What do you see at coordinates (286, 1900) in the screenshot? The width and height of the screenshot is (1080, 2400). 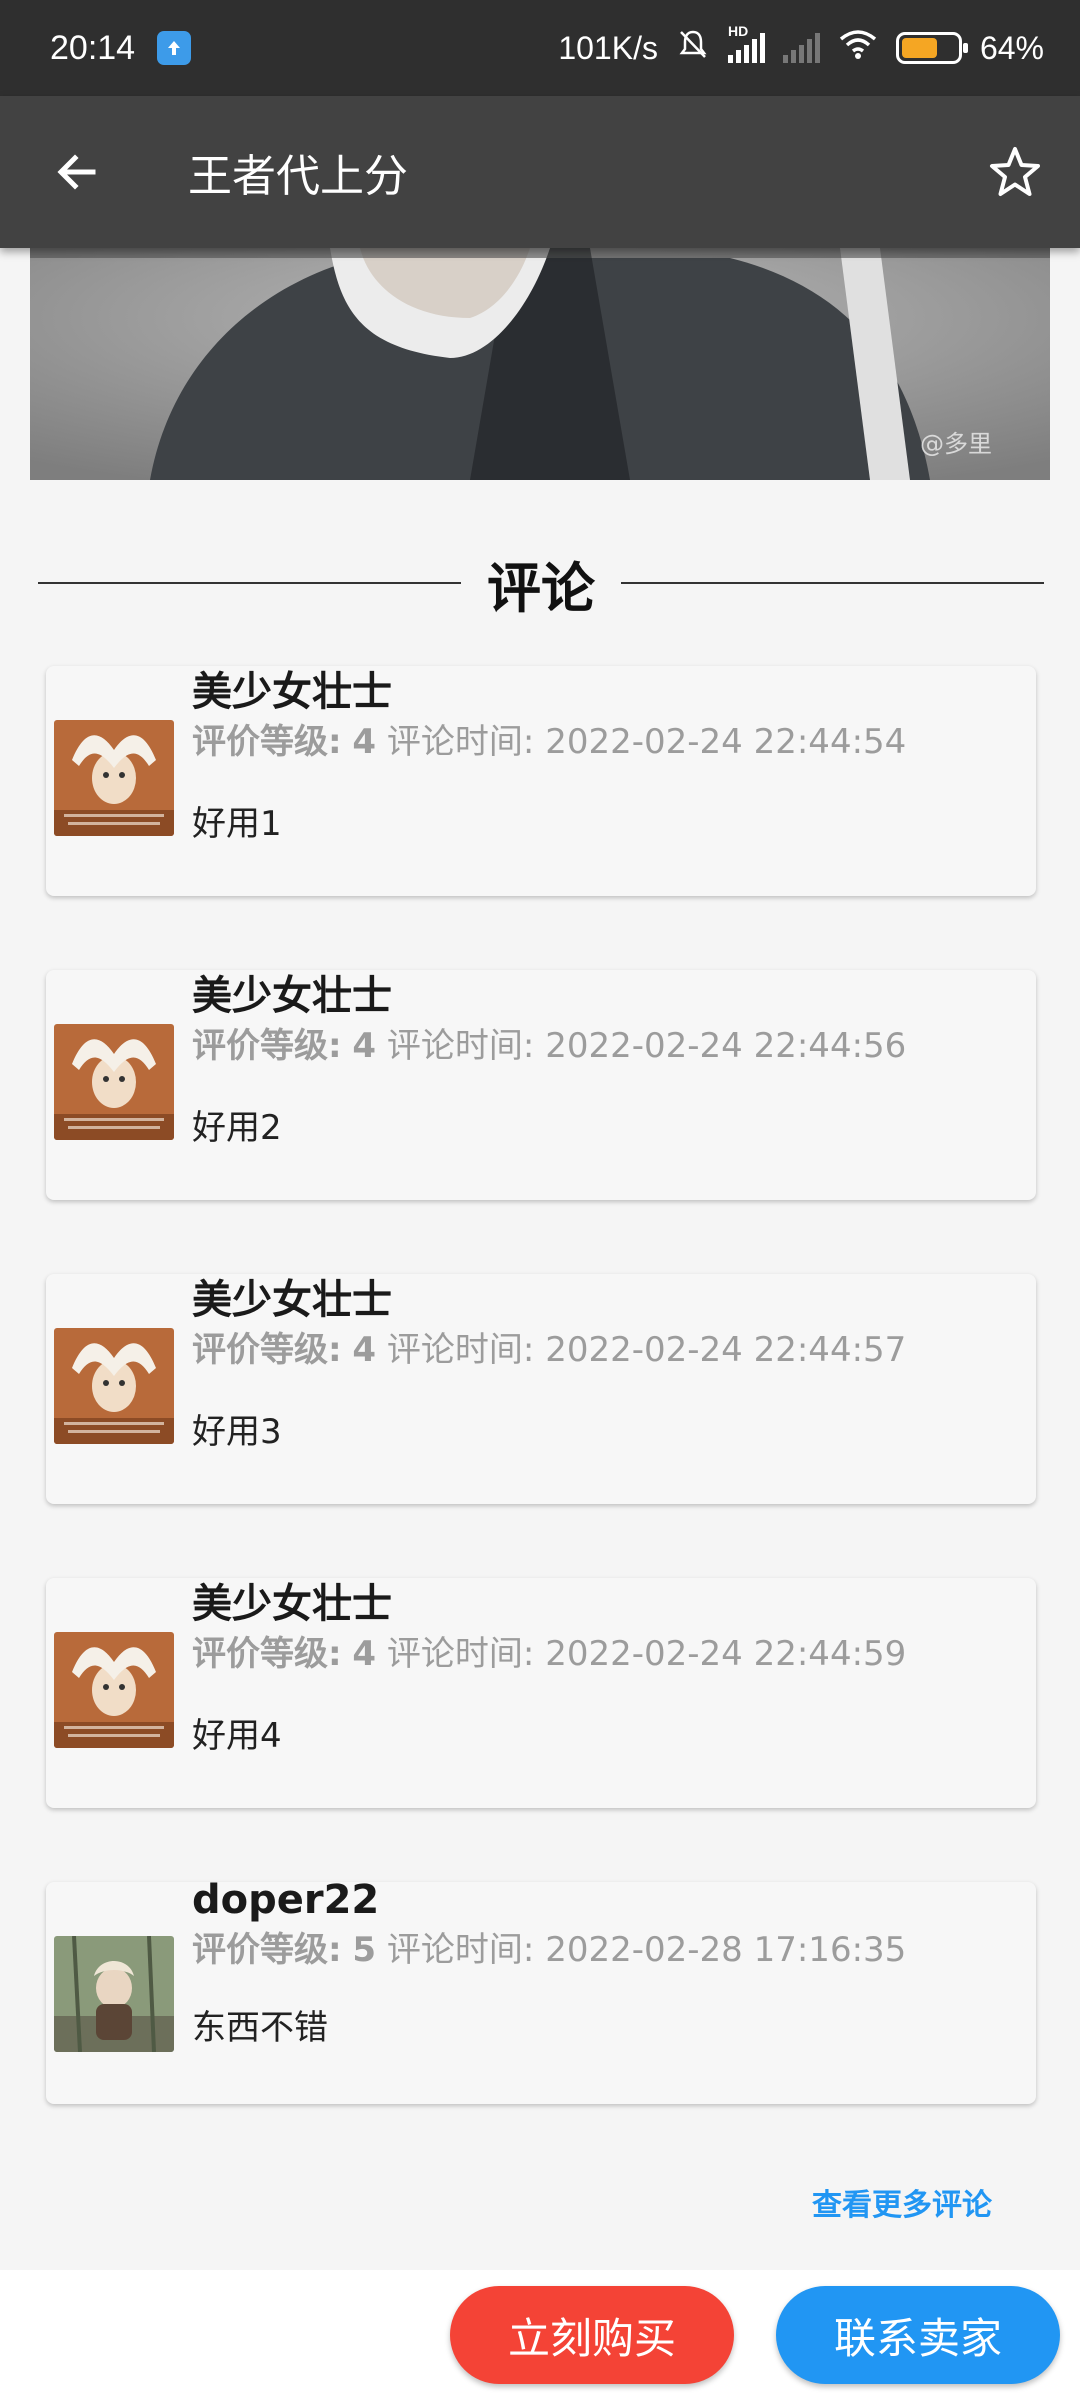 I see `comment-username: doper22` at bounding box center [286, 1900].